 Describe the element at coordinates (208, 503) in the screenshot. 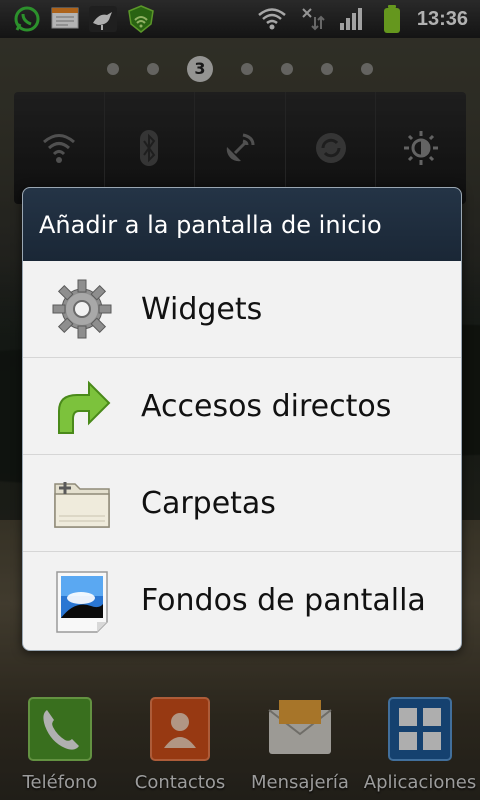

I see `dialog-item-label: Carpetas` at that location.